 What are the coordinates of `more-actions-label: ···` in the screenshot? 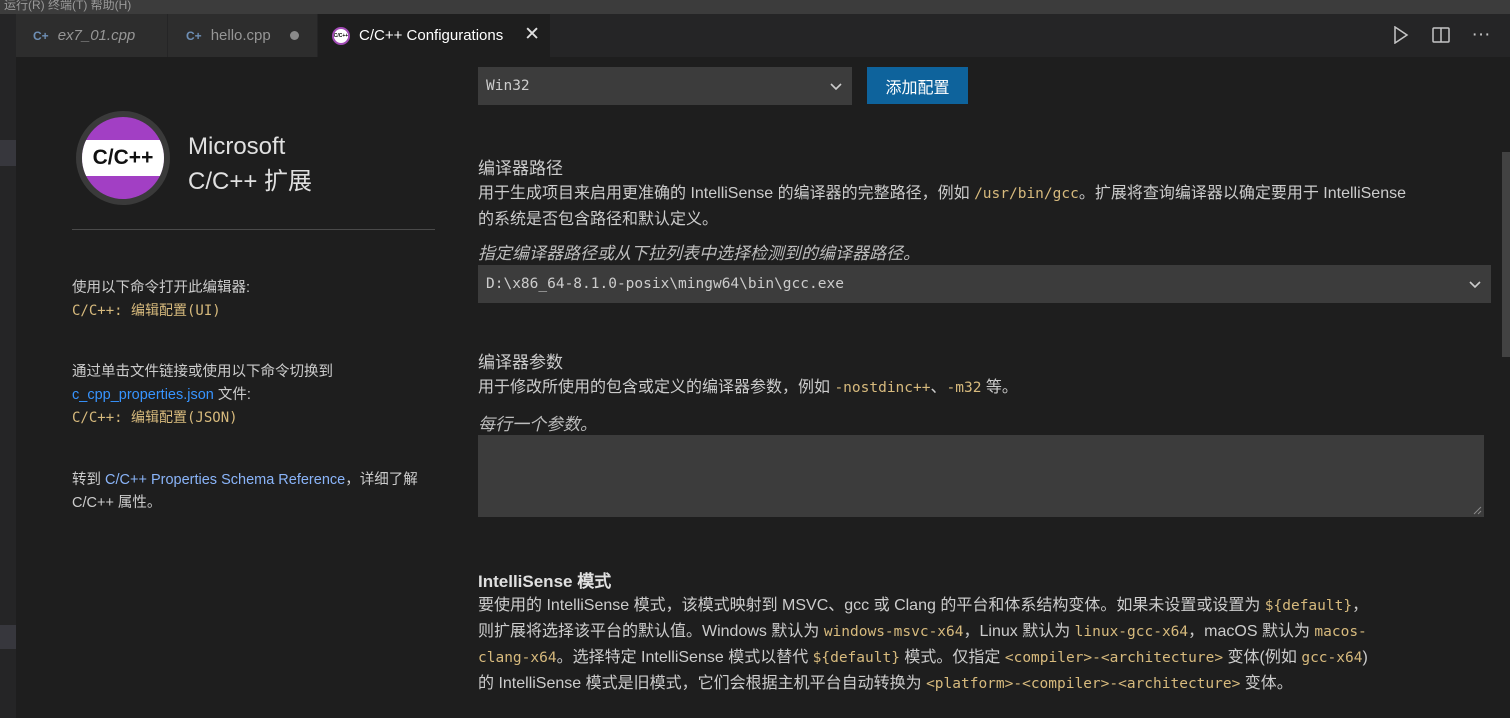 It's located at (1481, 34).